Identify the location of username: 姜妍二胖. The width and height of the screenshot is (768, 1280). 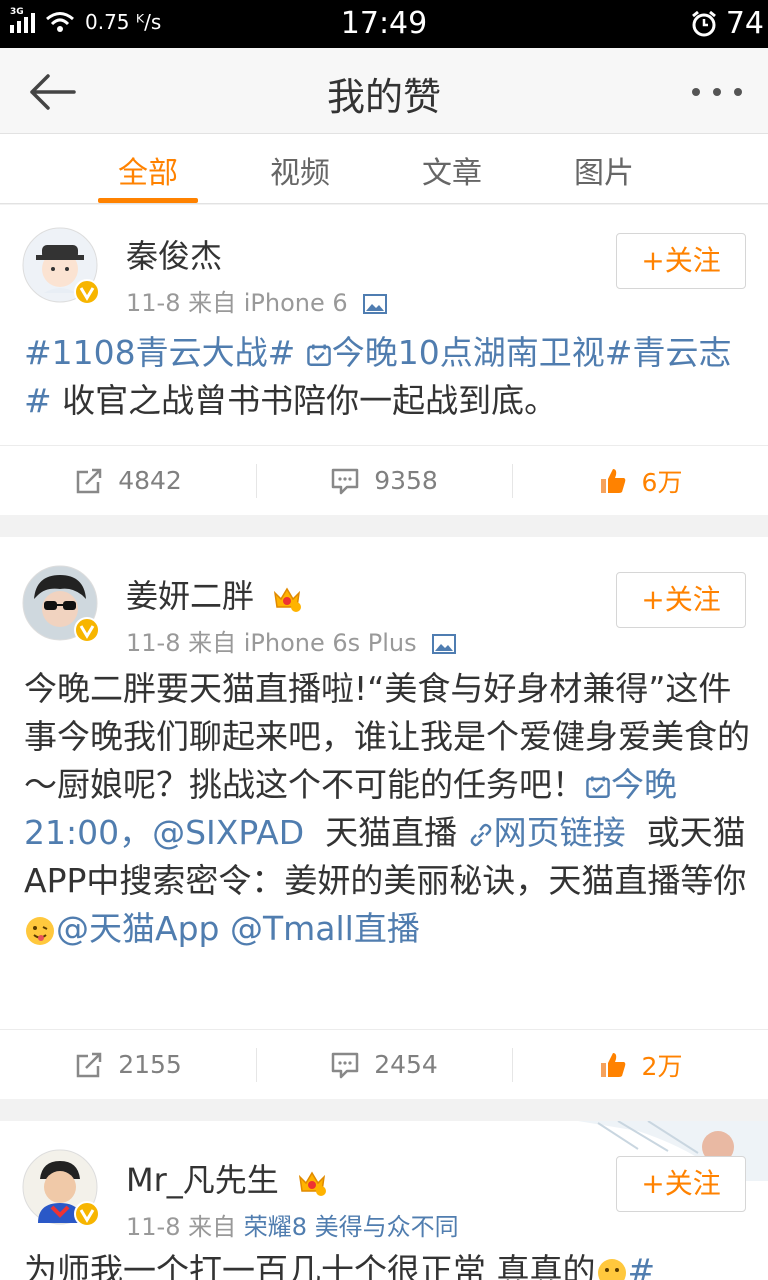
(190, 596).